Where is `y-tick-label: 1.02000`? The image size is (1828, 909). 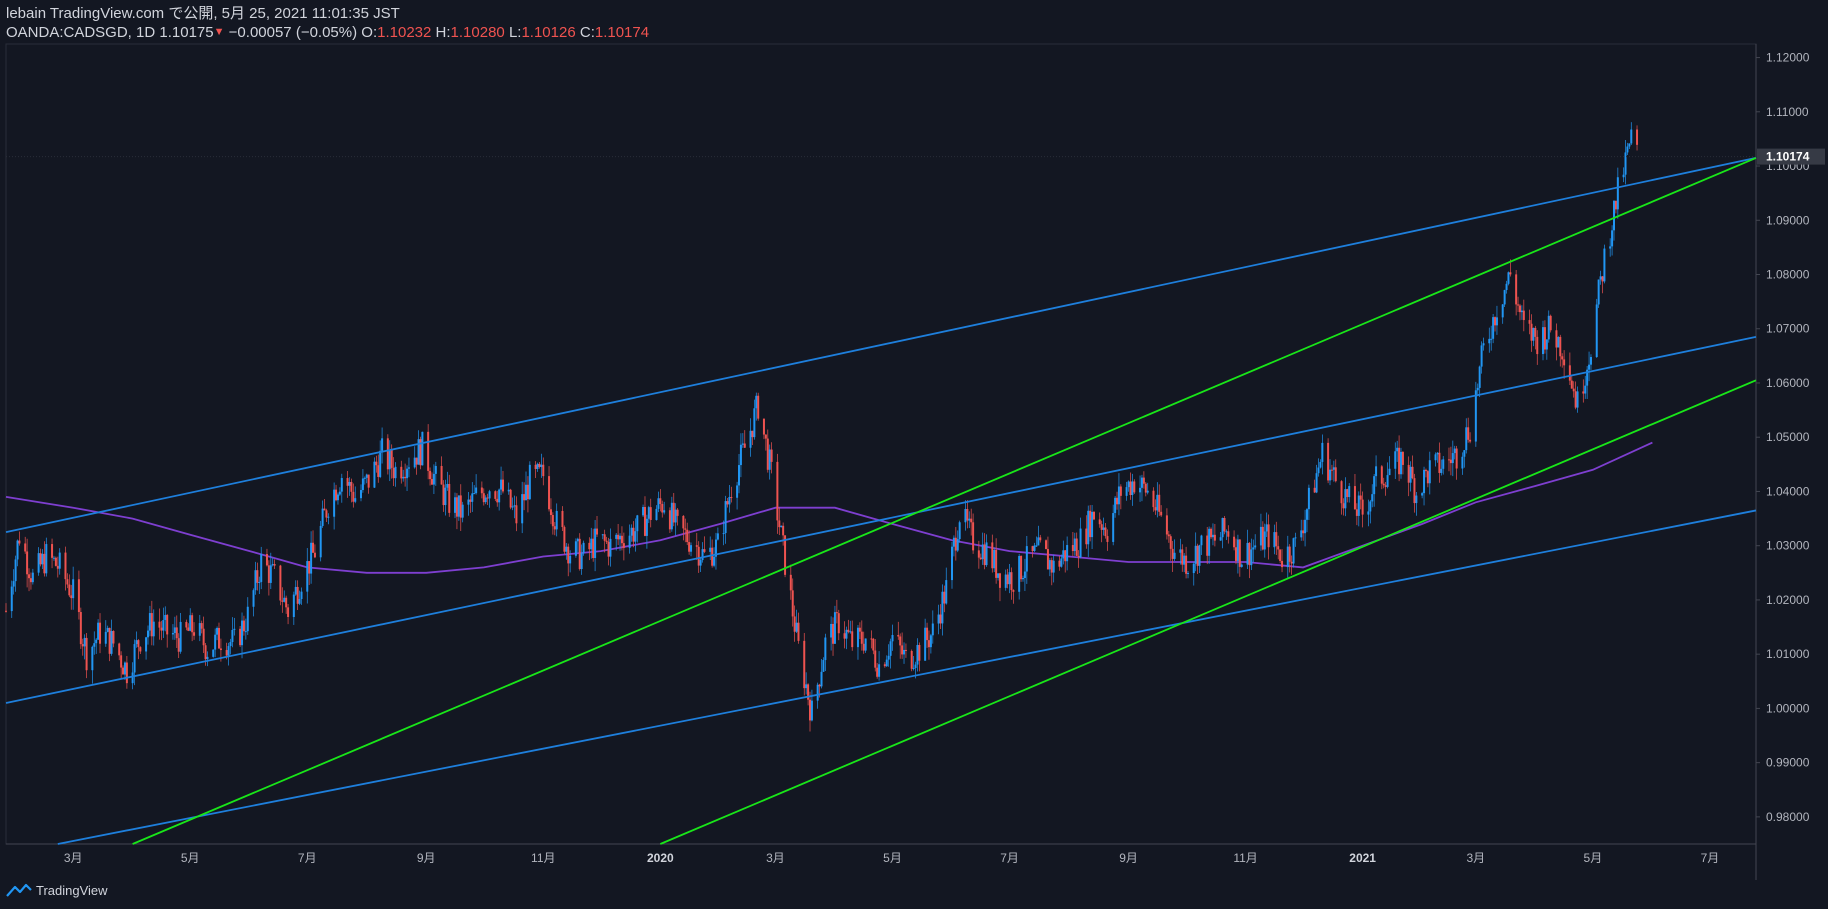
y-tick-label: 1.02000 is located at coordinates (1788, 600).